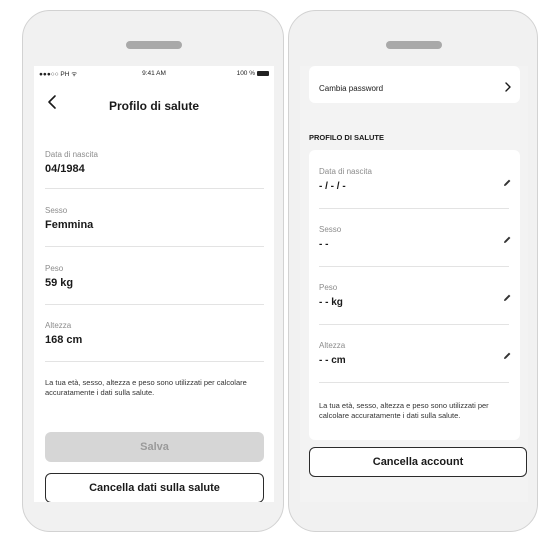 The width and height of the screenshot is (540, 537). What do you see at coordinates (418, 462) in the screenshot?
I see `delete-account-button: Cancella account` at bounding box center [418, 462].